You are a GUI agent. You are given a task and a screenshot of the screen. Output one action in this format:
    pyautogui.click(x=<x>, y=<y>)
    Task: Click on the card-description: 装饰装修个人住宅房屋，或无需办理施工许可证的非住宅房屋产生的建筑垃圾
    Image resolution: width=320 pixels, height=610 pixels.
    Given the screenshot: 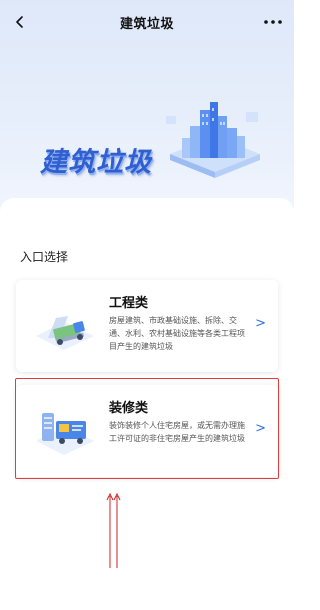 What is the action you would take?
    pyautogui.click(x=177, y=432)
    